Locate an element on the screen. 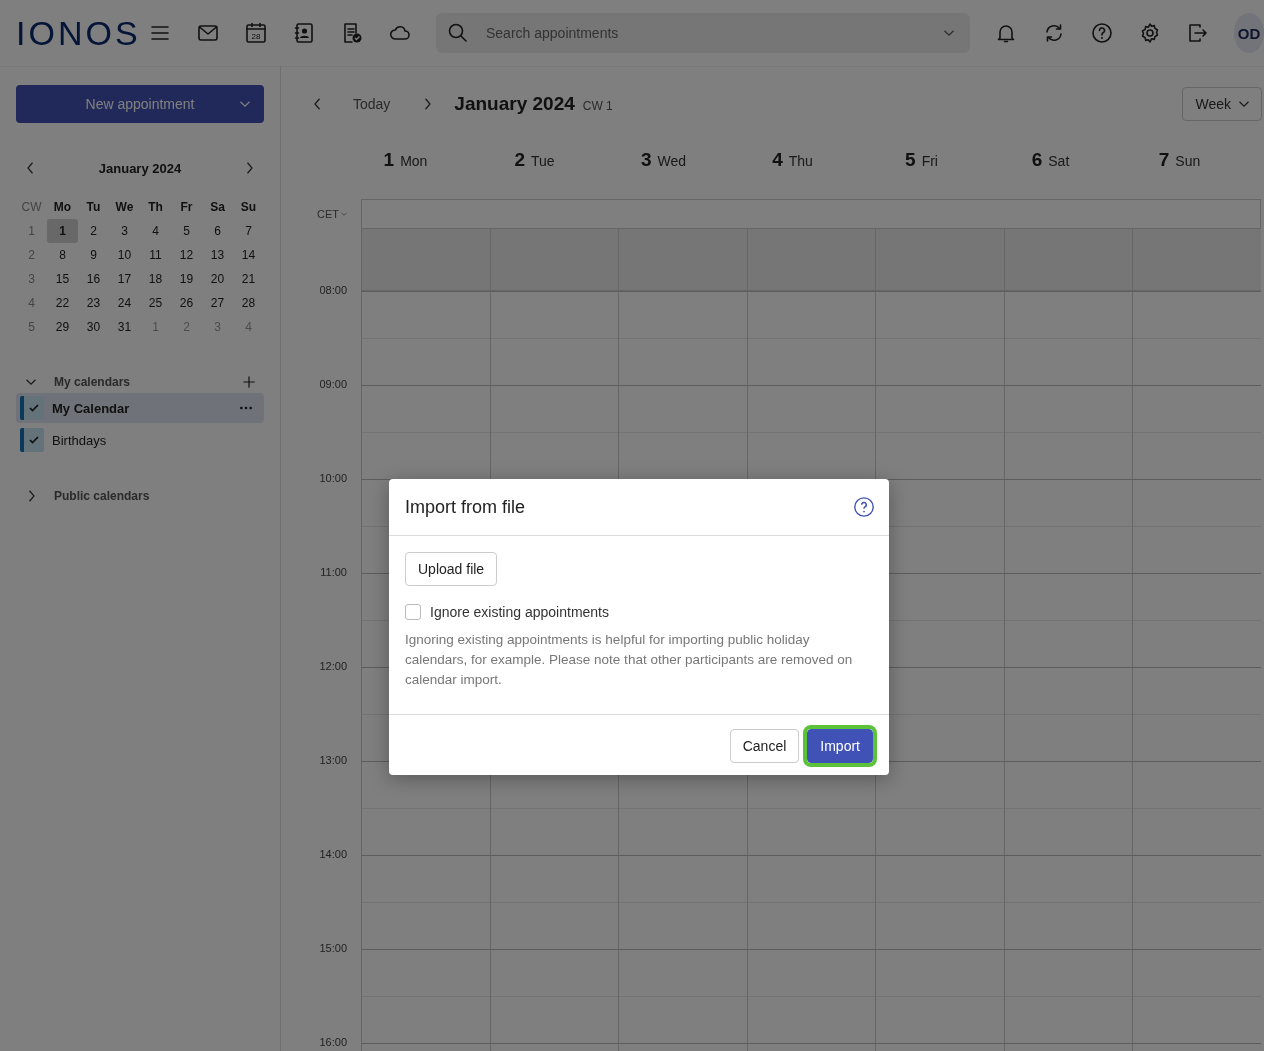 This screenshot has width=1264, height=1051. weekday-heading: Sa is located at coordinates (217, 207).